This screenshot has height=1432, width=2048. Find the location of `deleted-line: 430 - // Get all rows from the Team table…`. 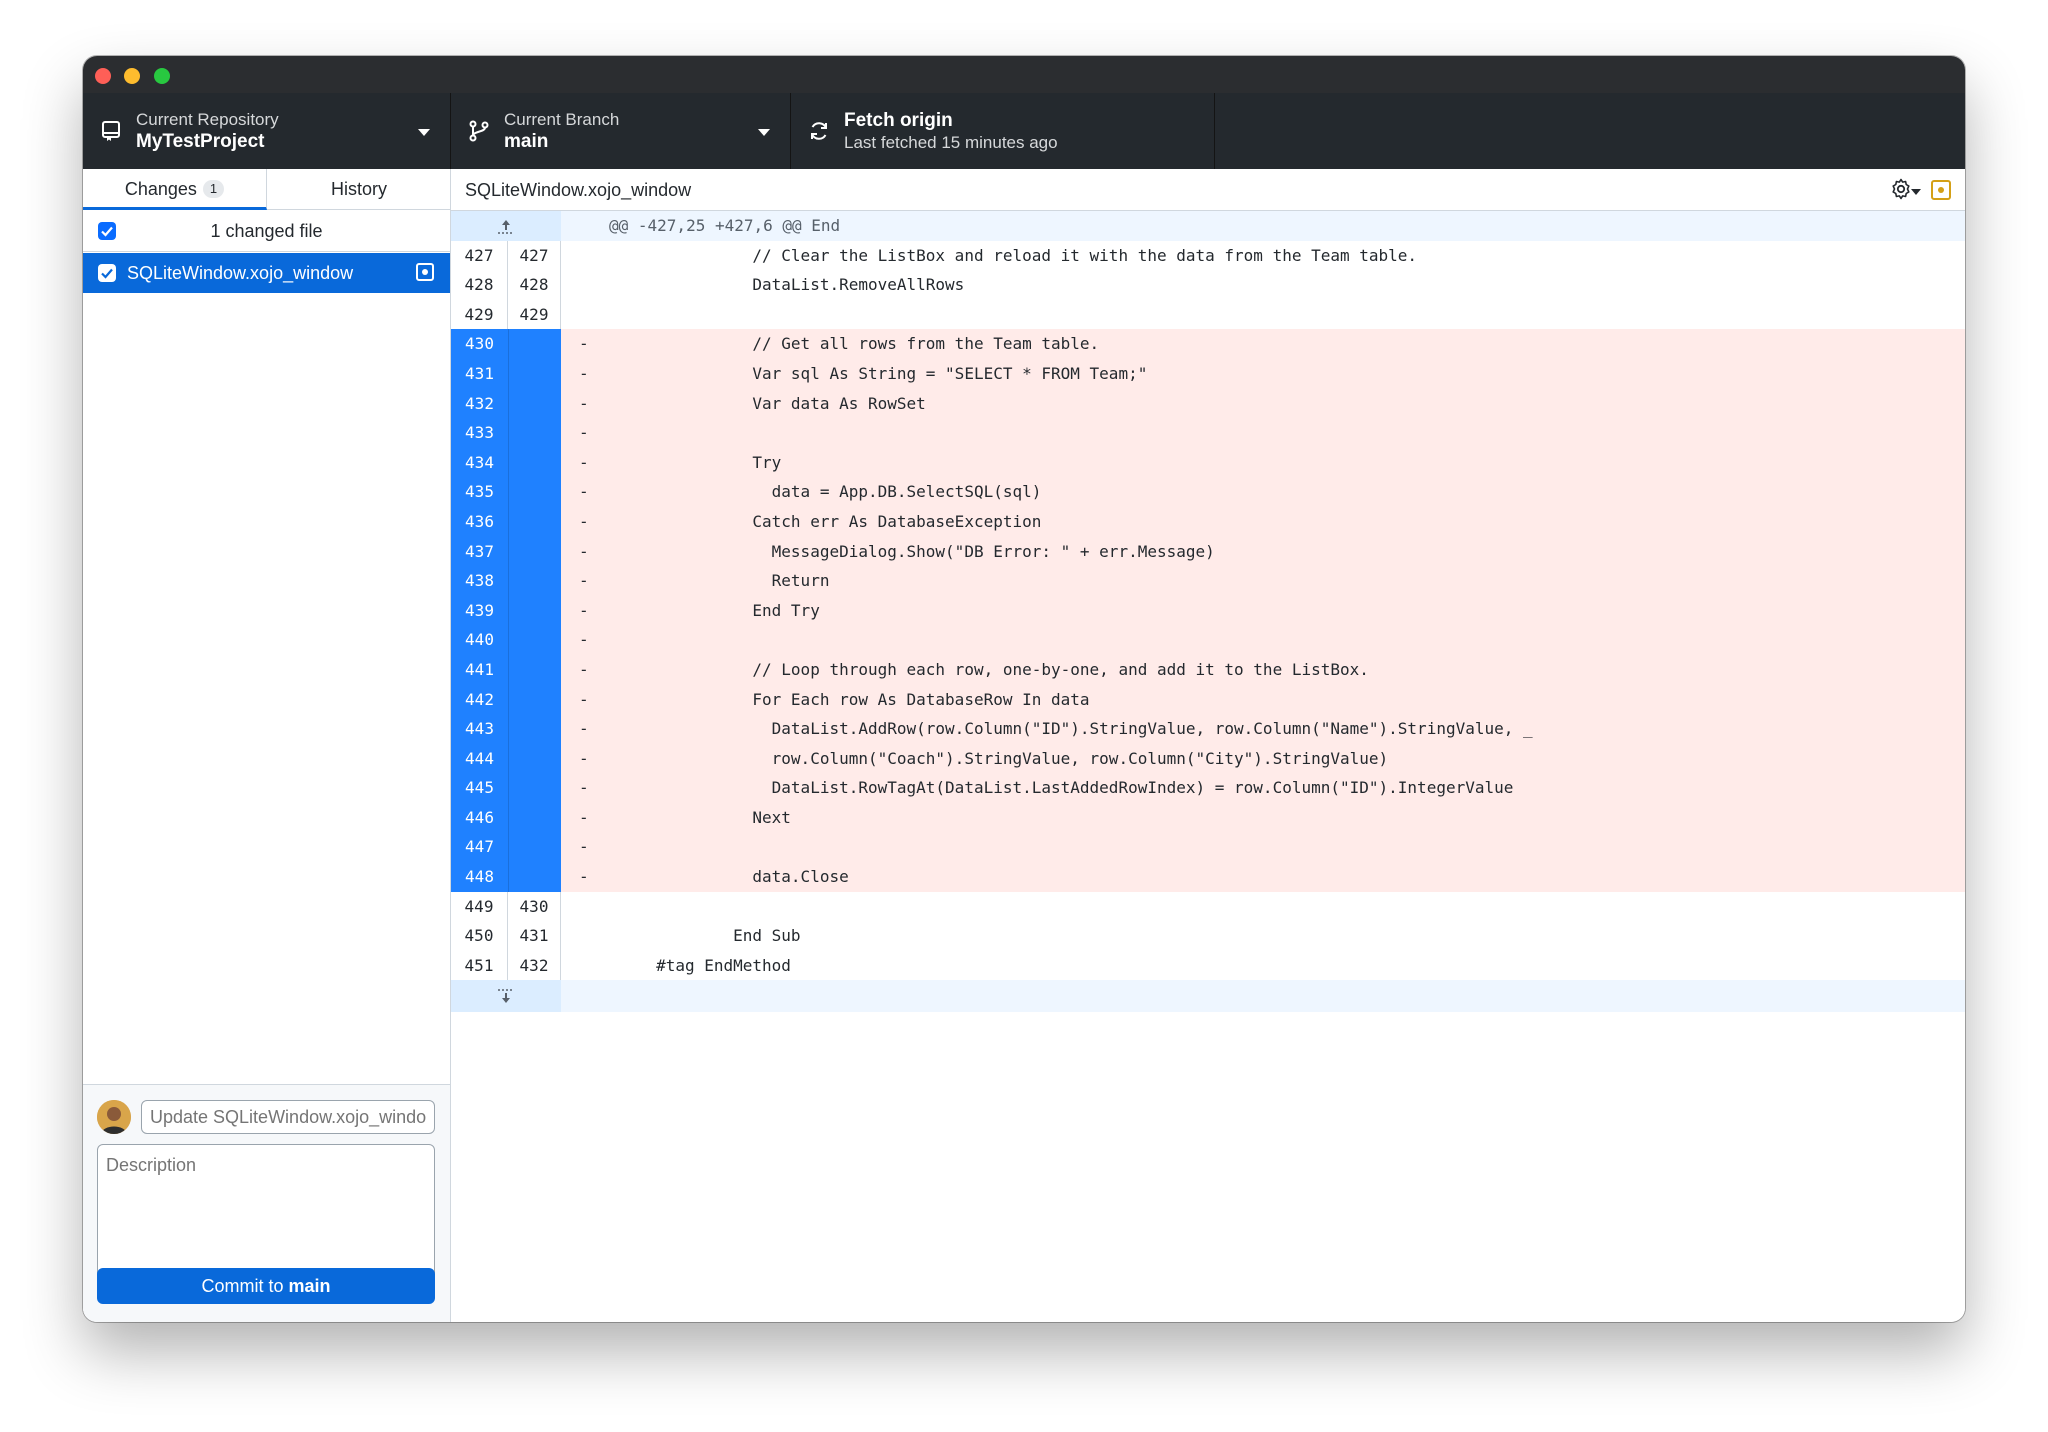

deleted-line: 430 - // Get all rows from the Team table… is located at coordinates (1208, 344).